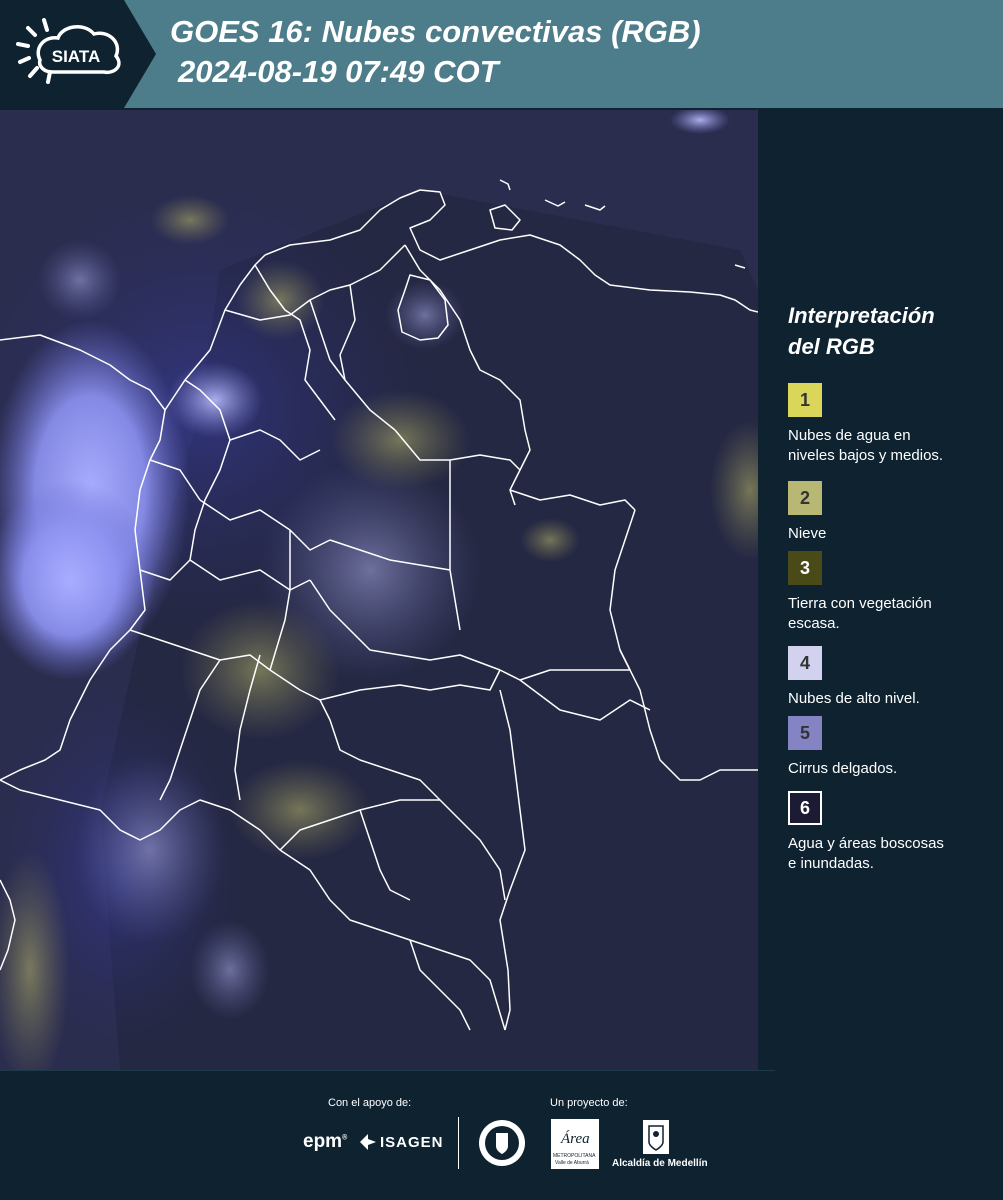 The width and height of the screenshot is (1003, 1200). Describe the element at coordinates (660, 1163) in the screenshot. I see `alcaldia-medellin-logo: Alcaldía de Medellín` at that location.